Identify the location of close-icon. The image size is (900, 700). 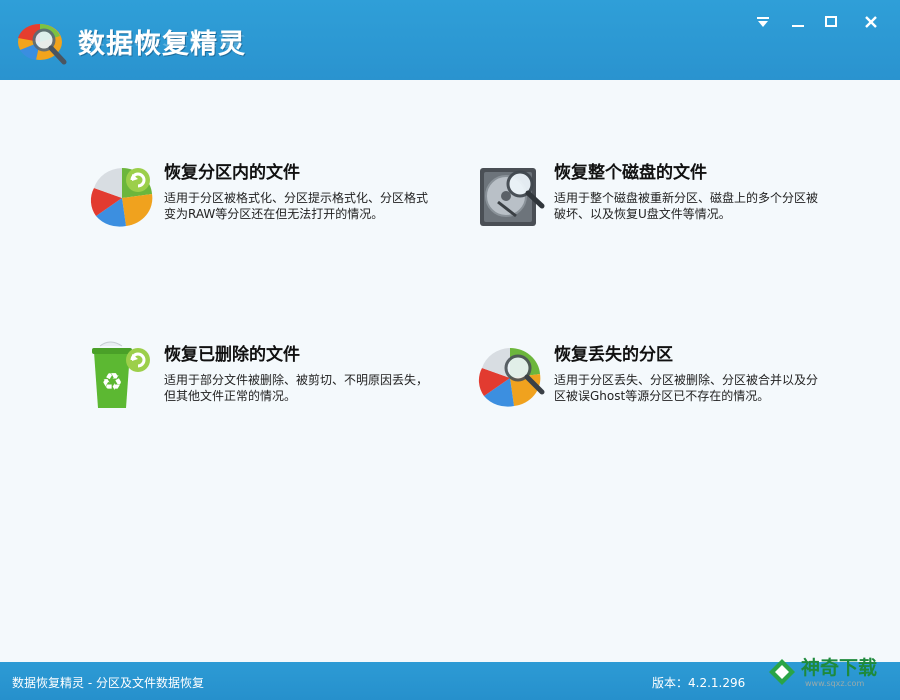
(871, 22).